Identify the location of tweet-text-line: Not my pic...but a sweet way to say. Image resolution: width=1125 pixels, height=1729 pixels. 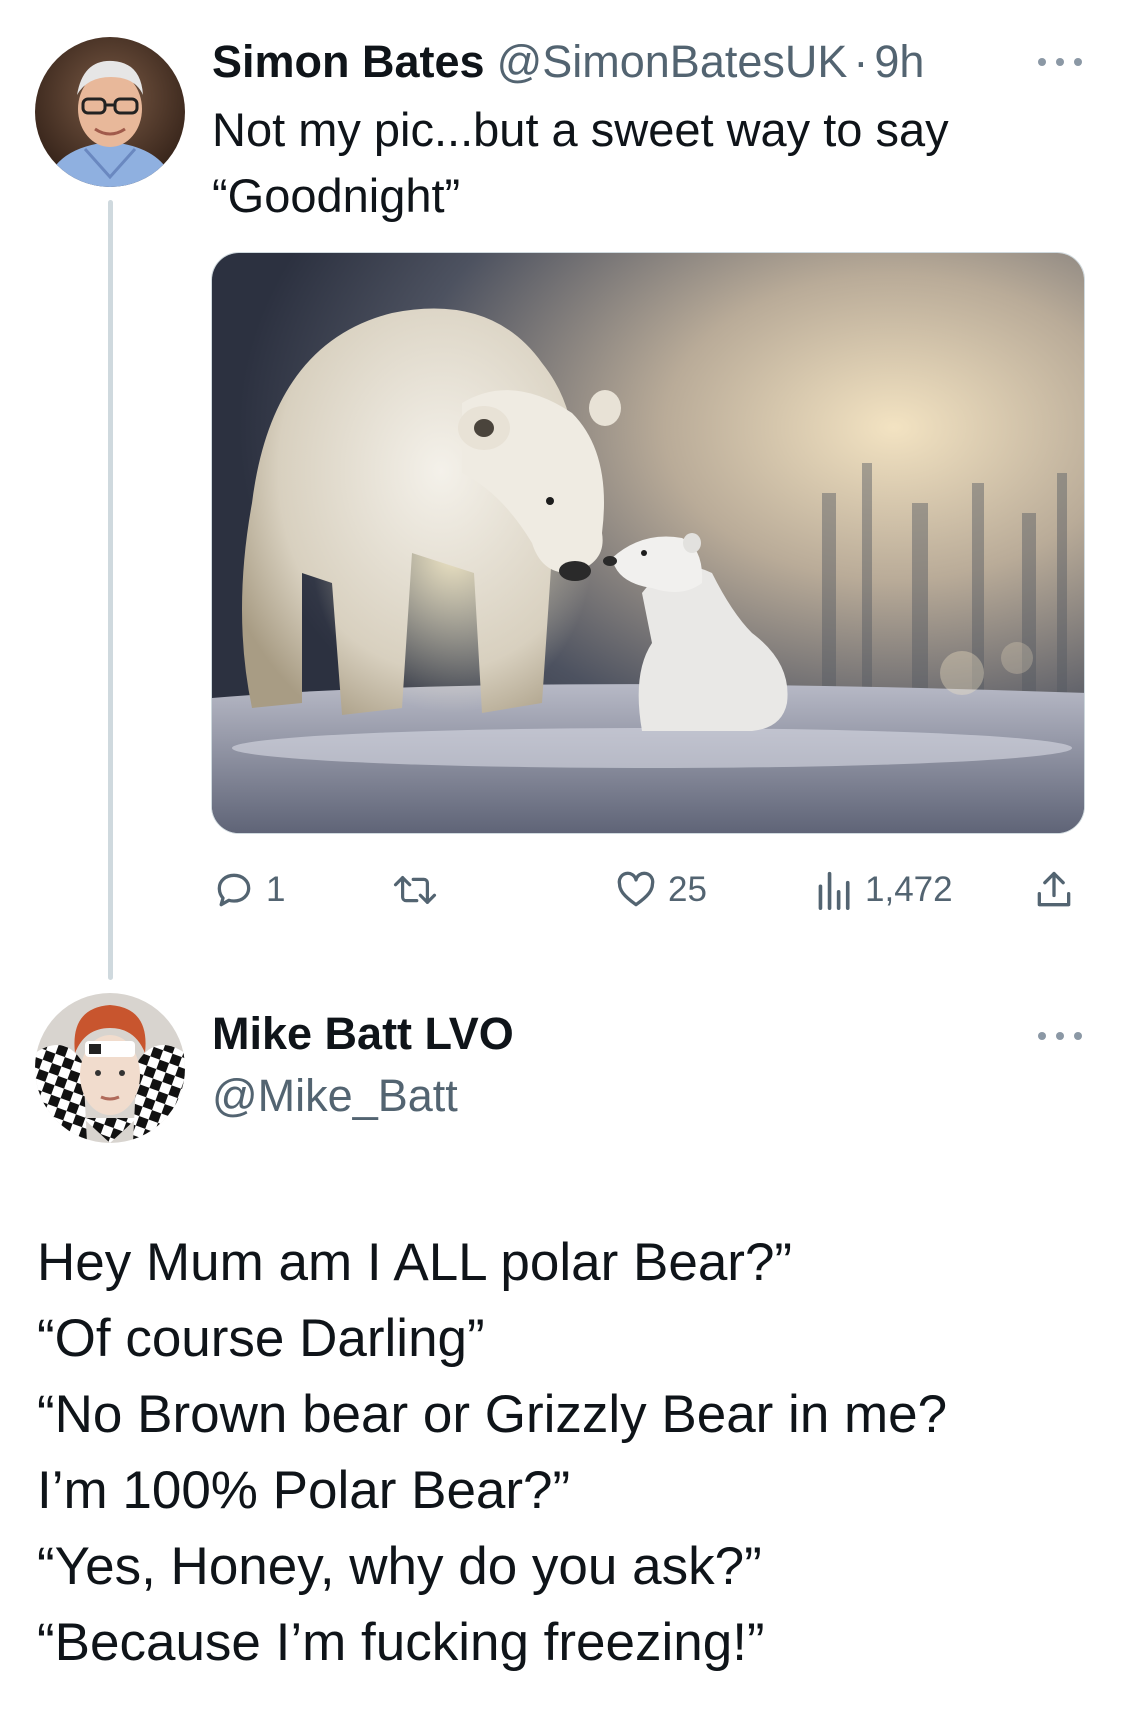
(580, 129).